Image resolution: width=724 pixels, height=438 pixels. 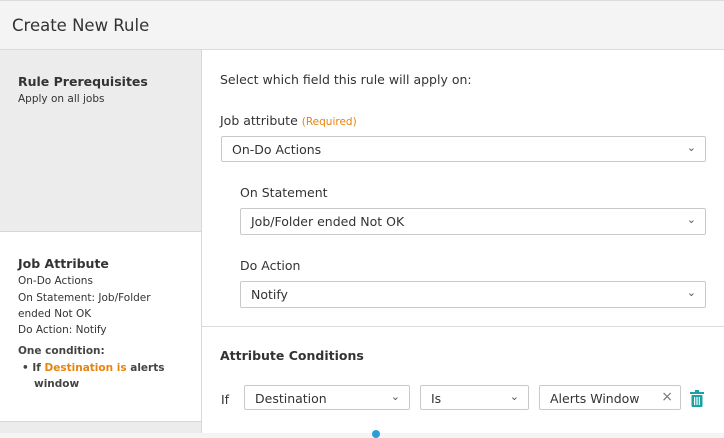 I want to click on job-attribute-value: On-Do Actions, so click(x=277, y=149).